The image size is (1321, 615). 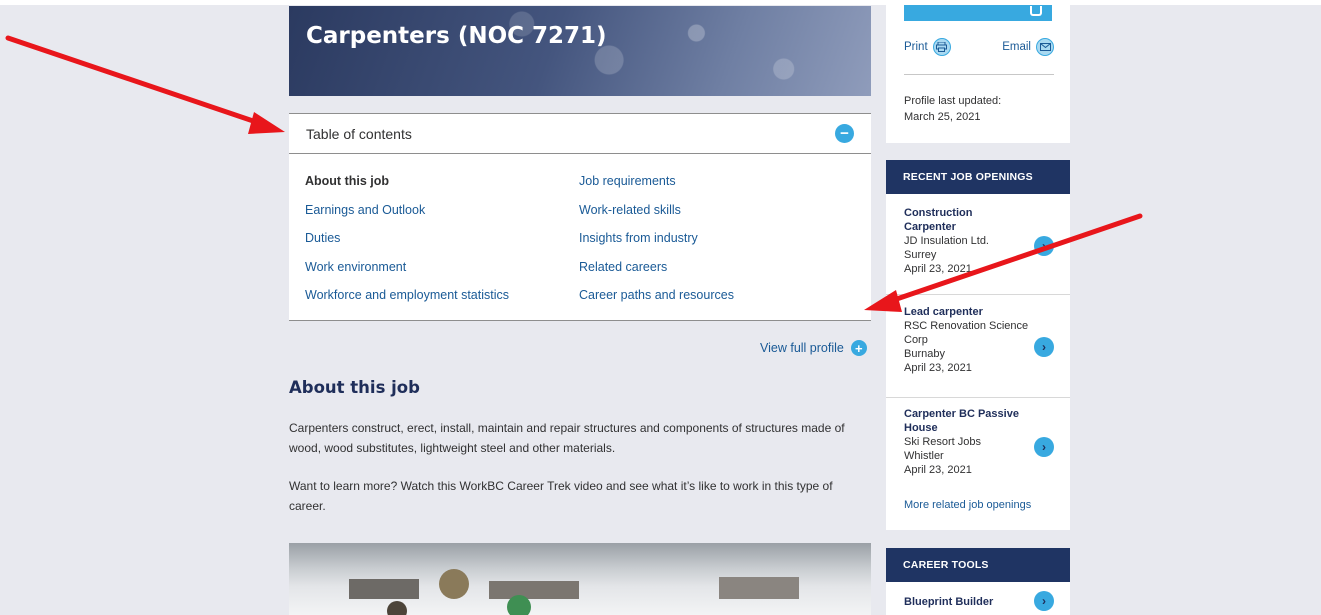 I want to click on tool-title: Blueprint Builder, so click(x=979, y=602).